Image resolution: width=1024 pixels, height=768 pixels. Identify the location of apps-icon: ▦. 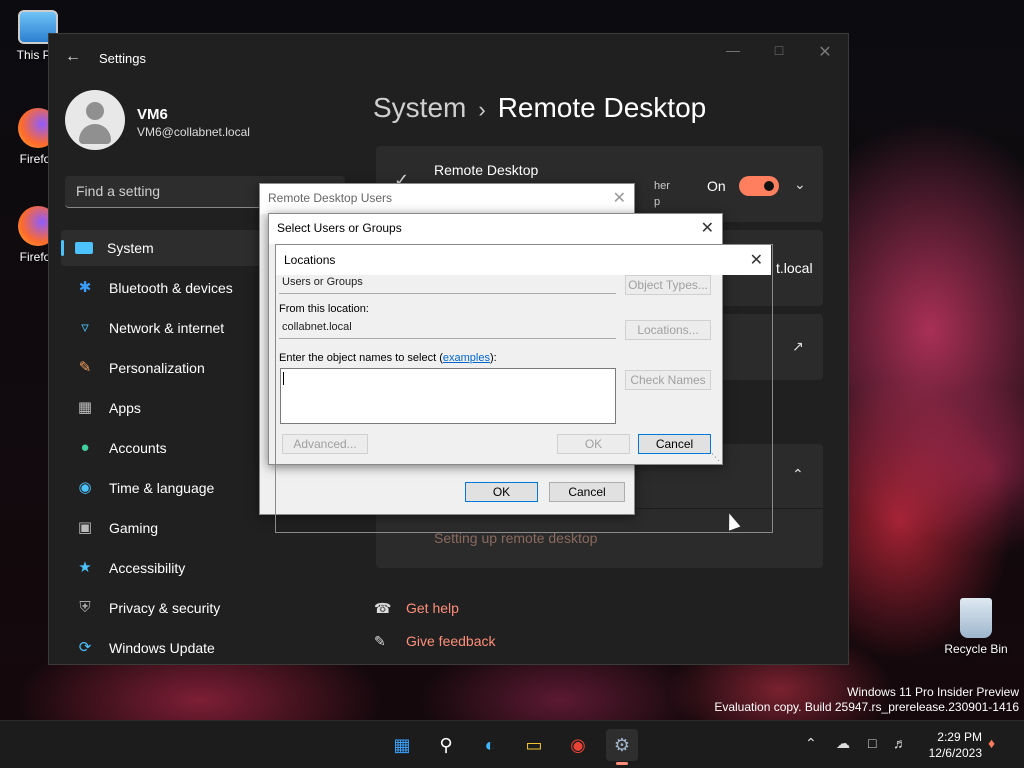
(85, 407).